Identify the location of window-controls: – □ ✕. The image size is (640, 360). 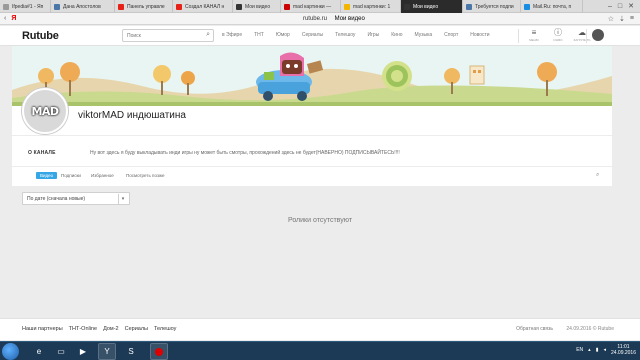
(624, 6).